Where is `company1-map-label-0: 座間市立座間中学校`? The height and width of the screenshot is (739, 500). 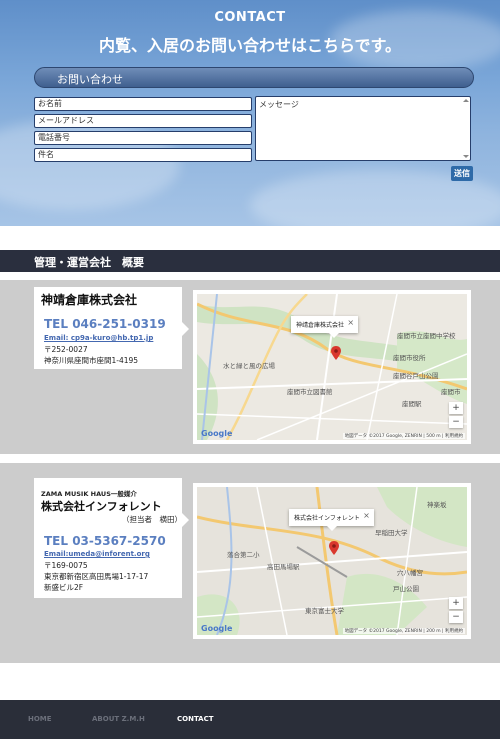 company1-map-label-0: 座間市立座間中学校 is located at coordinates (426, 336).